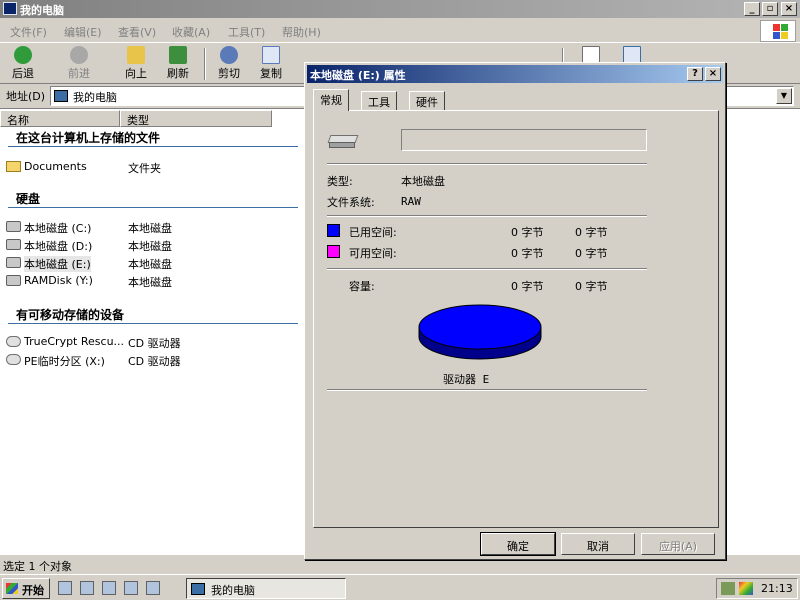 This screenshot has width=800, height=600. What do you see at coordinates (524, 140) in the screenshot?
I see `volume-label-input` at bounding box center [524, 140].